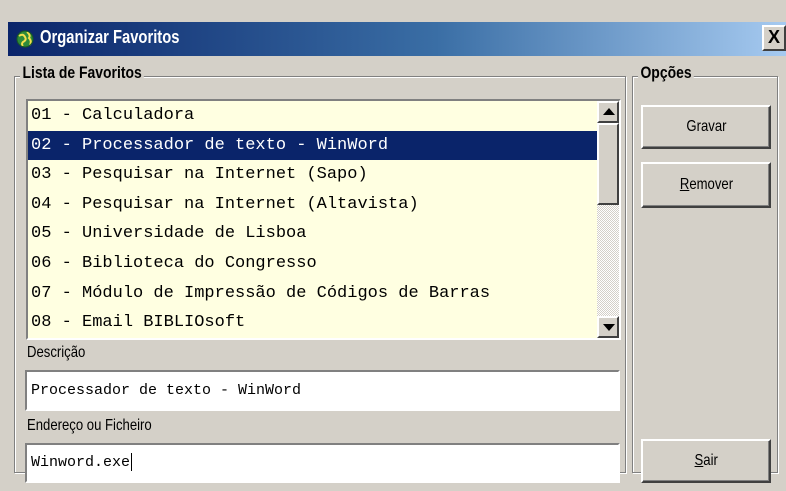 This screenshot has height=491, width=786. What do you see at coordinates (82, 73) in the screenshot?
I see `favorites-group-label: Lista de Favoritos` at bounding box center [82, 73].